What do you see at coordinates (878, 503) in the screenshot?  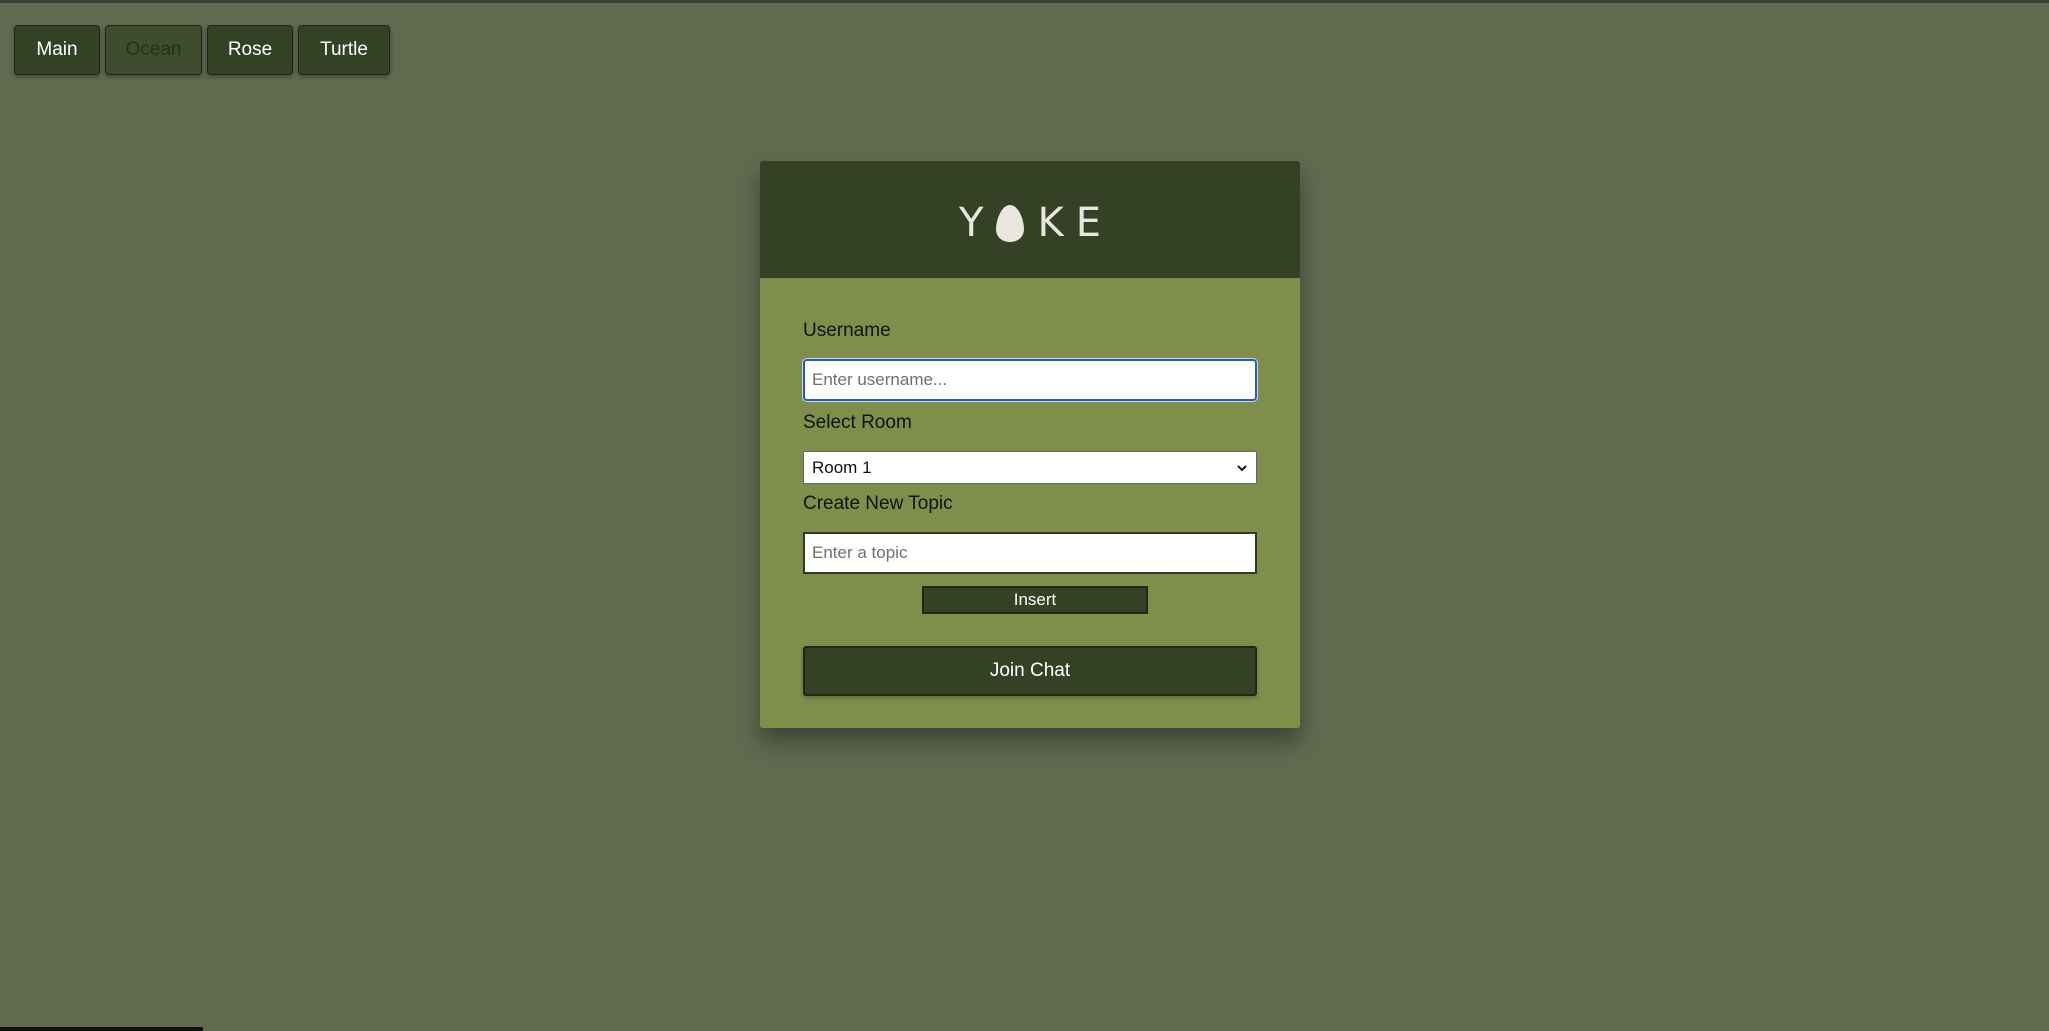 I see `create-topic-label: Create New Topic` at bounding box center [878, 503].